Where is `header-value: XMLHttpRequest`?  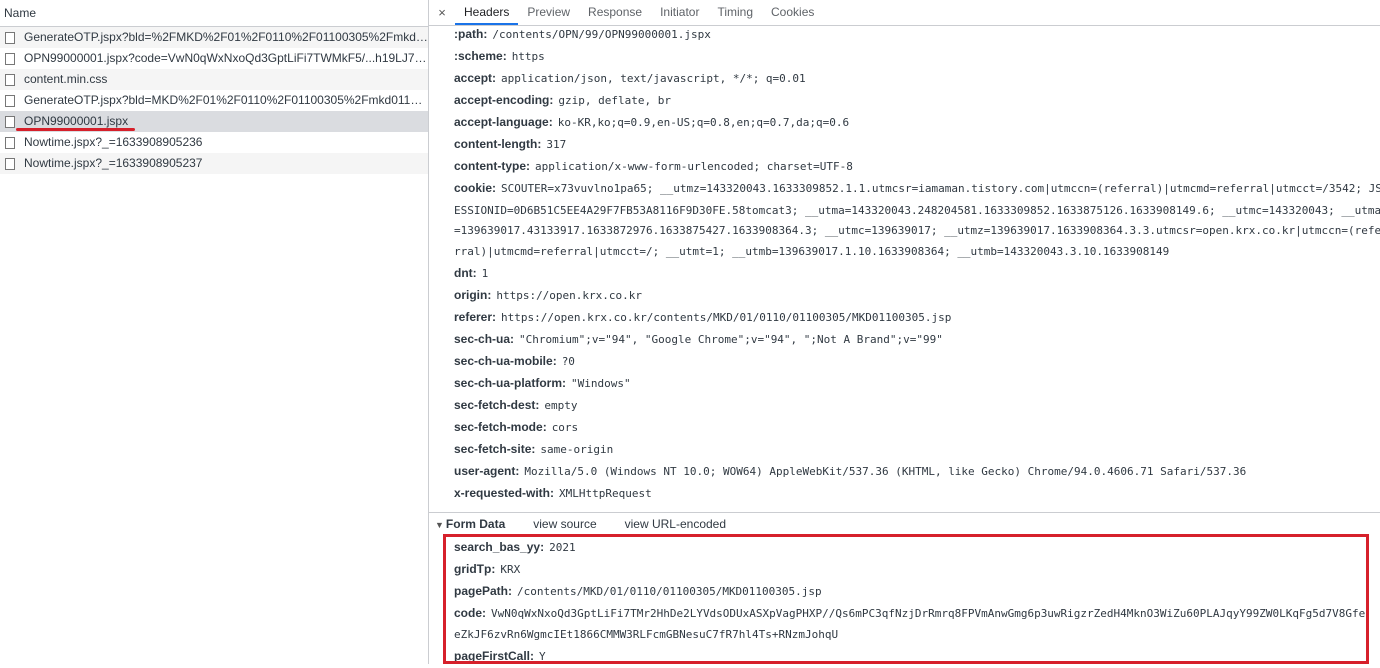
header-value: XMLHttpRequest is located at coordinates (605, 493).